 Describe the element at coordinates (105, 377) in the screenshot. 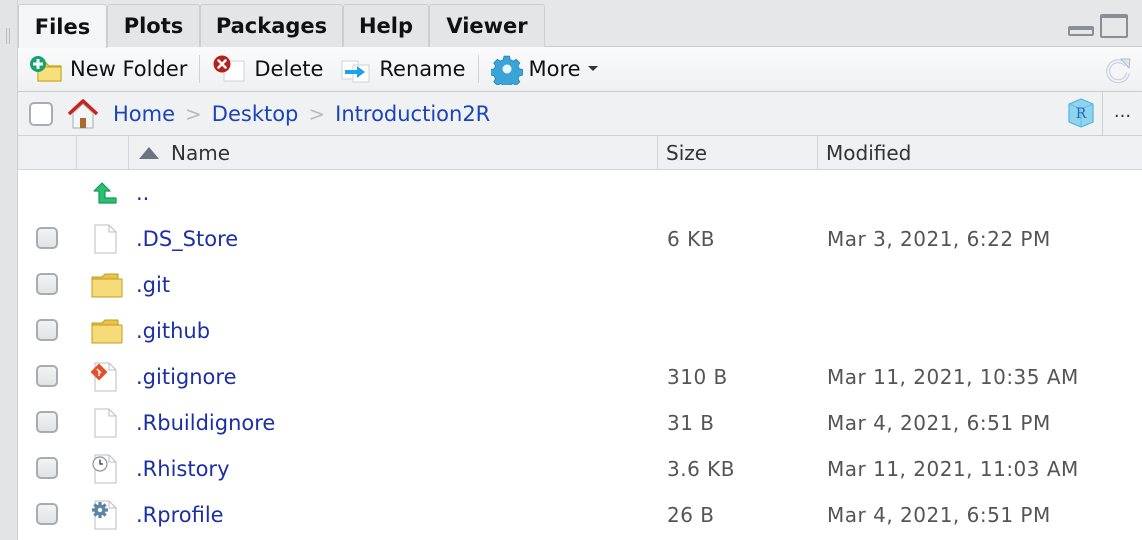

I see `git-file-icon` at that location.